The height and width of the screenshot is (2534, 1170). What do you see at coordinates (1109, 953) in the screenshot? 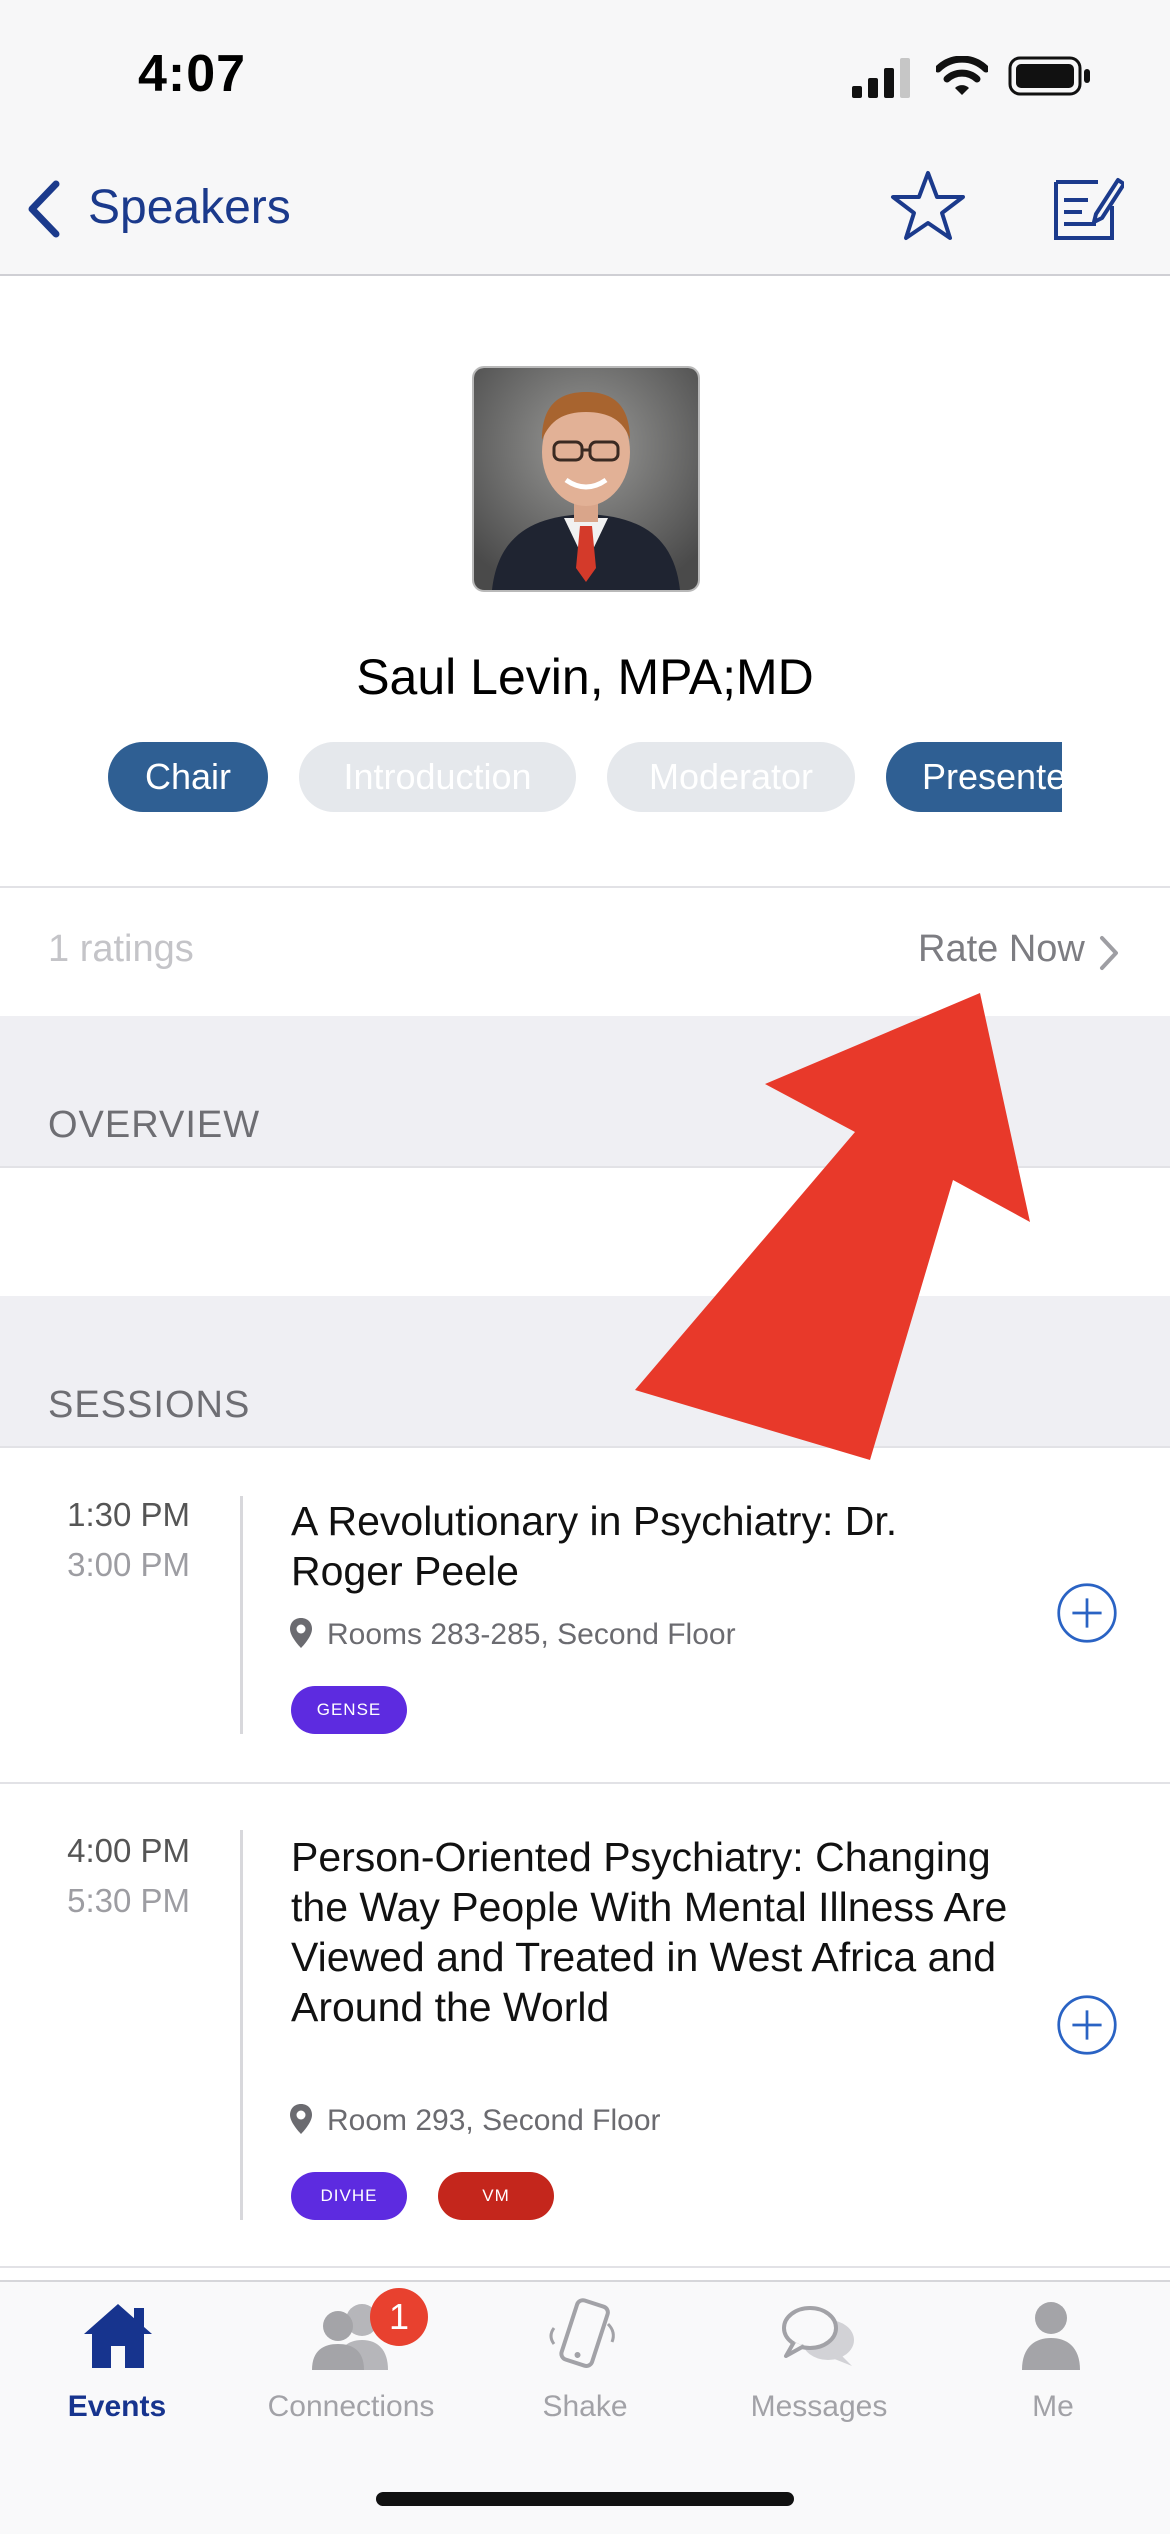
I see `chevron-right-icon` at bounding box center [1109, 953].